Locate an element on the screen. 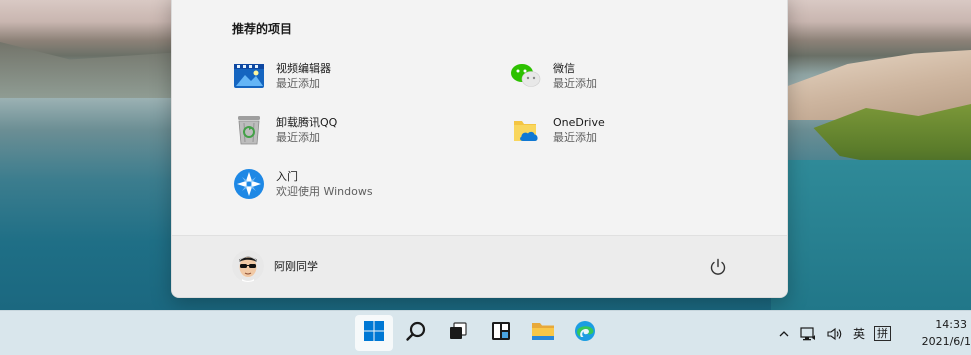 This screenshot has width=971, height=355. taskbar: 英 拼 14:33 2021/6/1 is located at coordinates (485, 332).